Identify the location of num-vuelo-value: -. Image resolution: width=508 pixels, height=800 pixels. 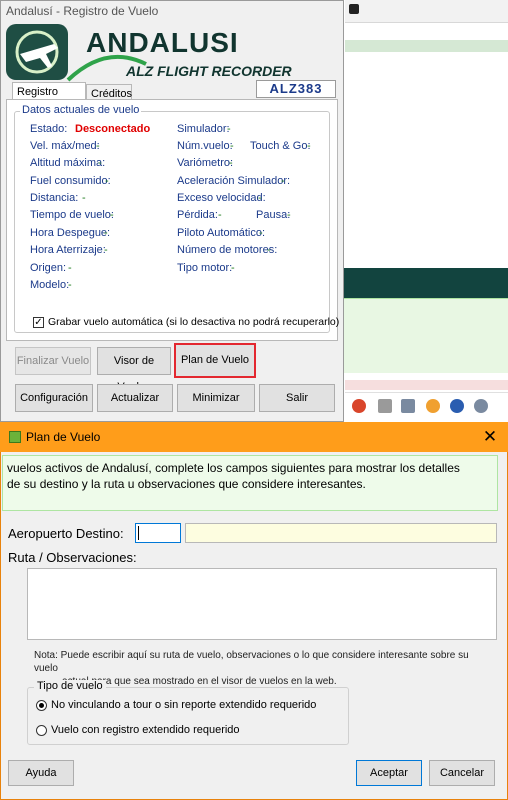
(232, 146).